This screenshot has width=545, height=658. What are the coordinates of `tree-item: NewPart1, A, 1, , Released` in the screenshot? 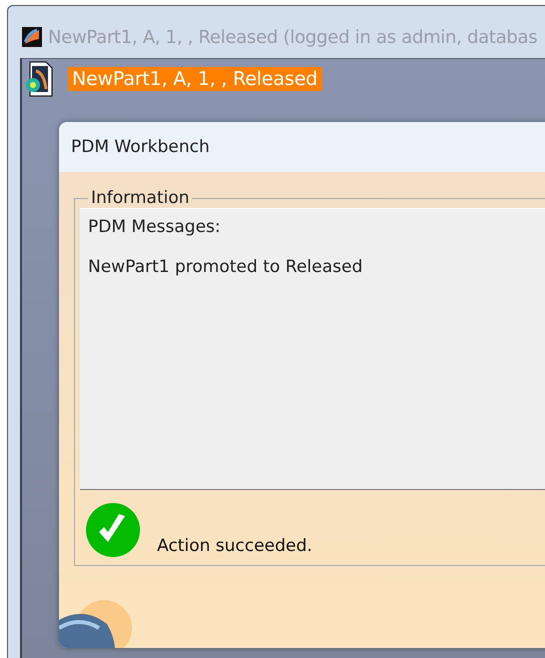 It's located at (195, 79).